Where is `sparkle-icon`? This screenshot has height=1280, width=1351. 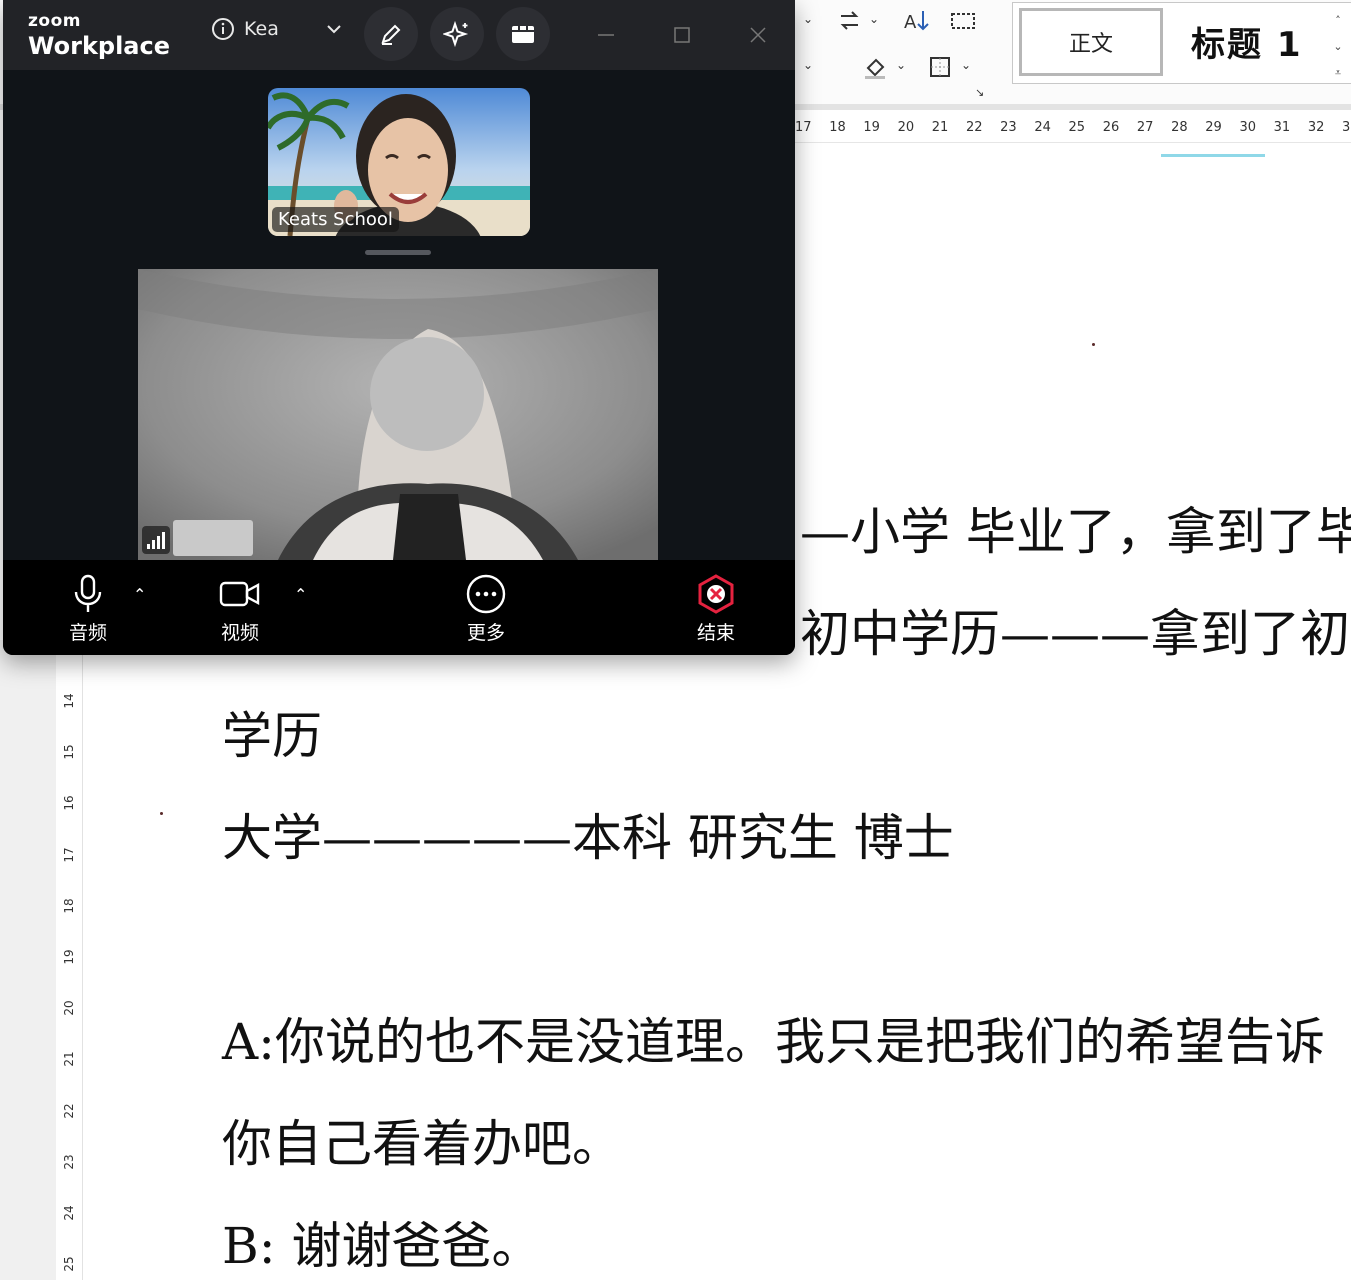 sparkle-icon is located at coordinates (456, 34).